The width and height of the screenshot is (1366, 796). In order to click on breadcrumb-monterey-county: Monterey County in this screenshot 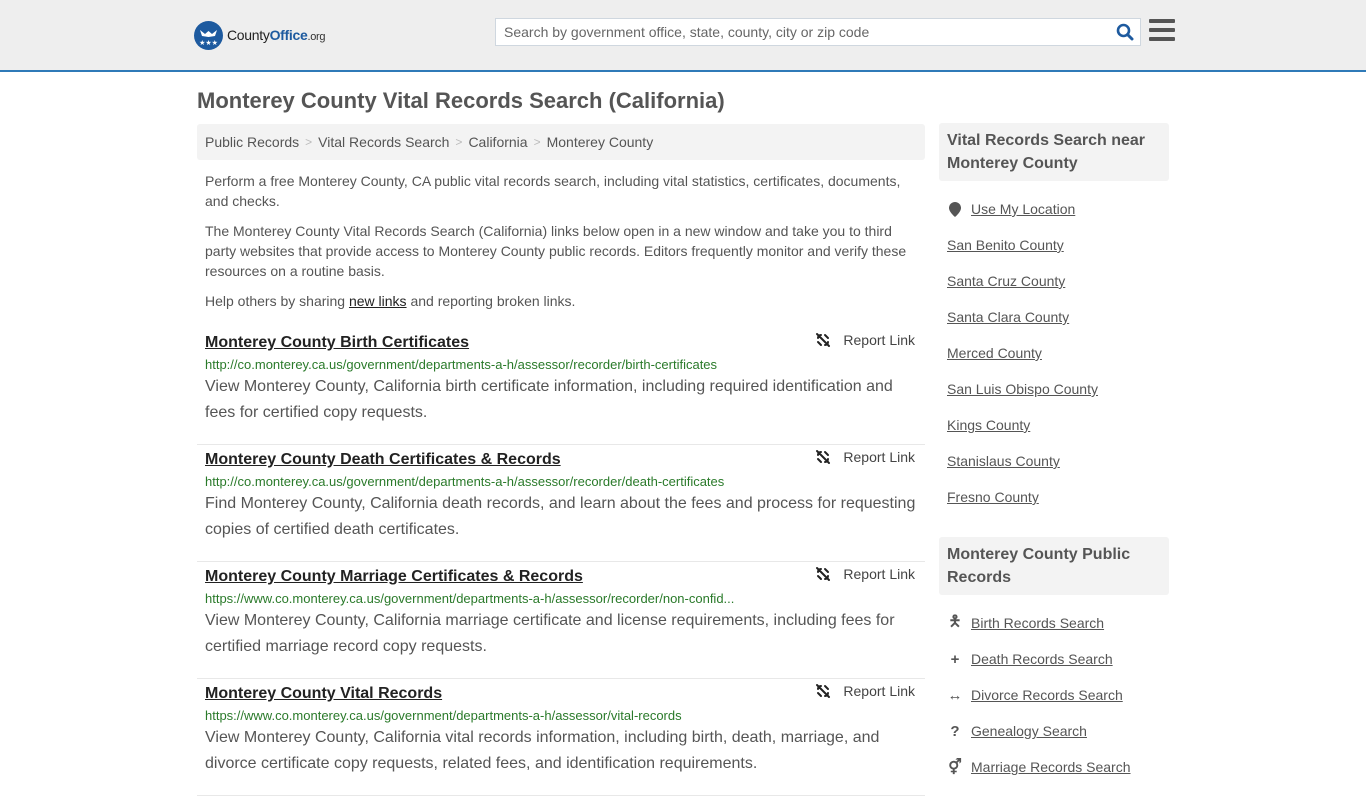, I will do `click(600, 142)`.